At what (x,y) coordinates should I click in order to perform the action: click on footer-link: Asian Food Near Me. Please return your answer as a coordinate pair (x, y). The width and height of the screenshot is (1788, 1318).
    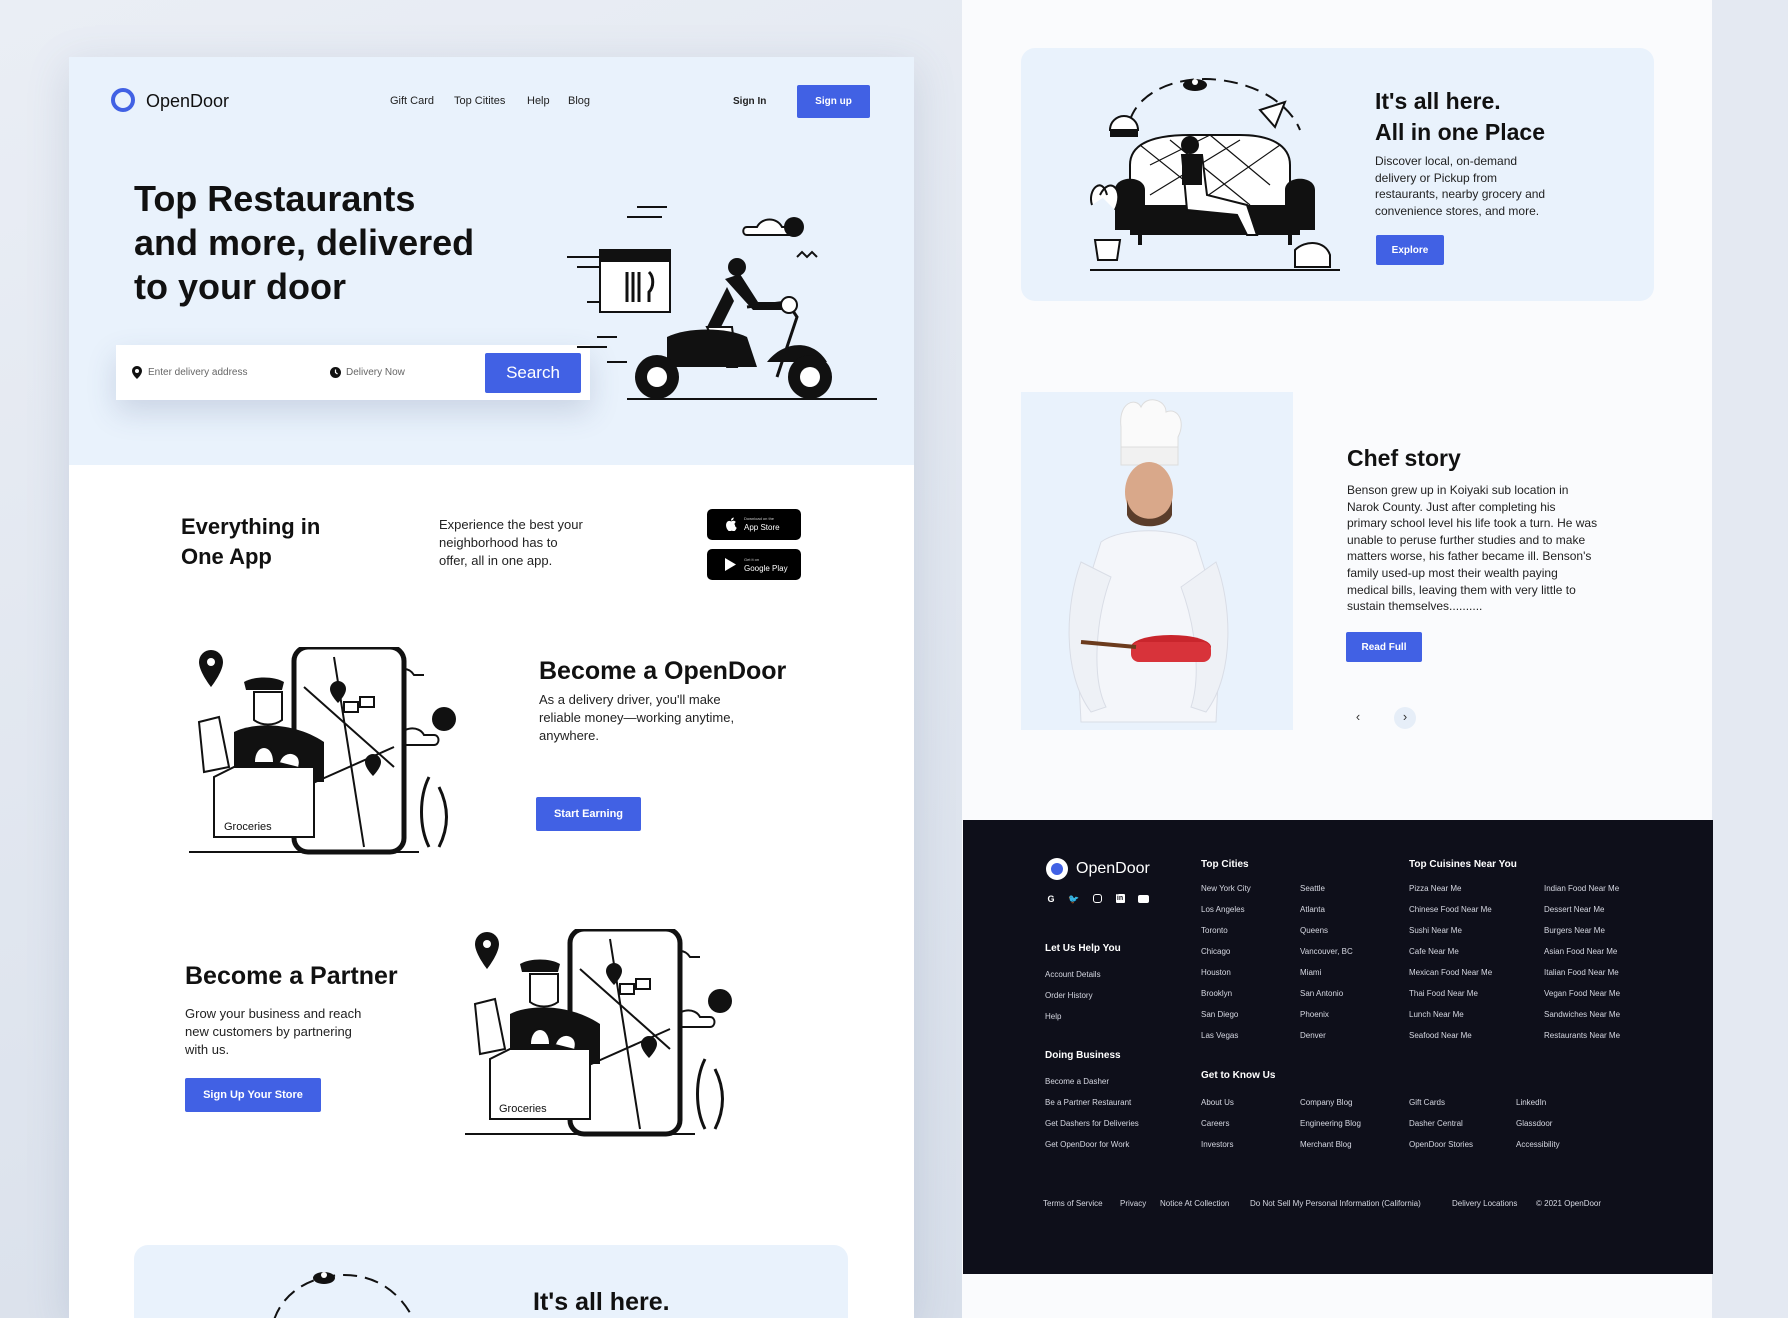
    Looking at the image, I should click on (1580, 951).